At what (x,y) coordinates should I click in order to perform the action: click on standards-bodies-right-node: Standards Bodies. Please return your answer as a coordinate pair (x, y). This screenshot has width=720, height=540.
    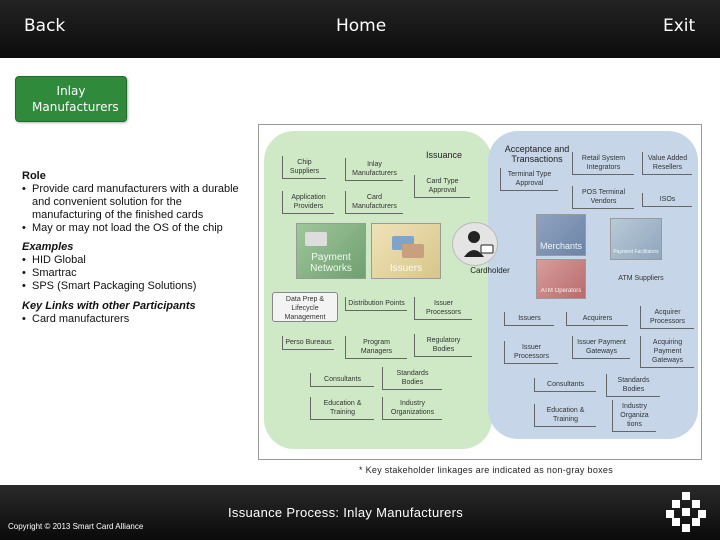
    Looking at the image, I should click on (633, 385).